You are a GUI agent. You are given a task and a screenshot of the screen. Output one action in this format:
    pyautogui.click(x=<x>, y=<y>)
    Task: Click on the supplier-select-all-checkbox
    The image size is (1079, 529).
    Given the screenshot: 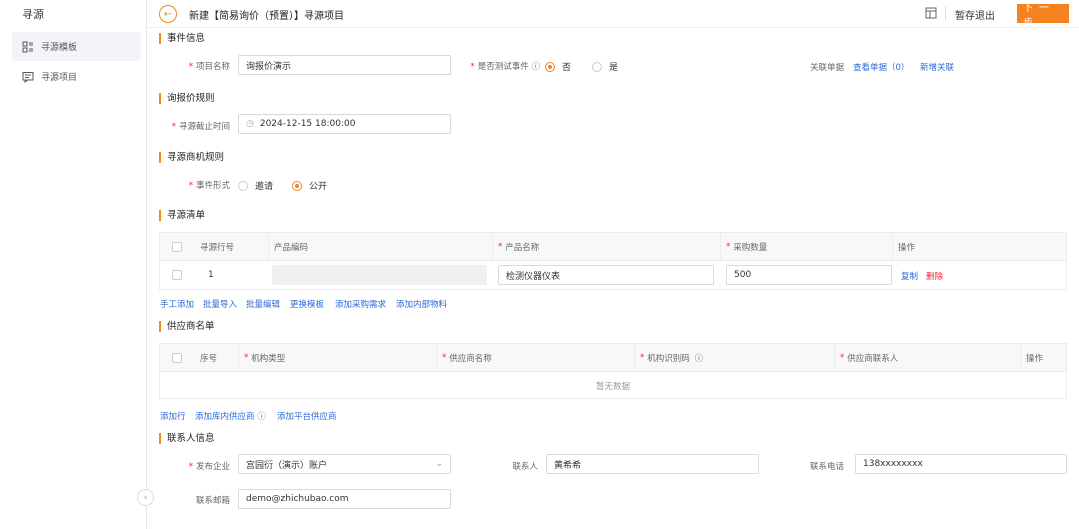 What is the action you would take?
    pyautogui.click(x=177, y=358)
    